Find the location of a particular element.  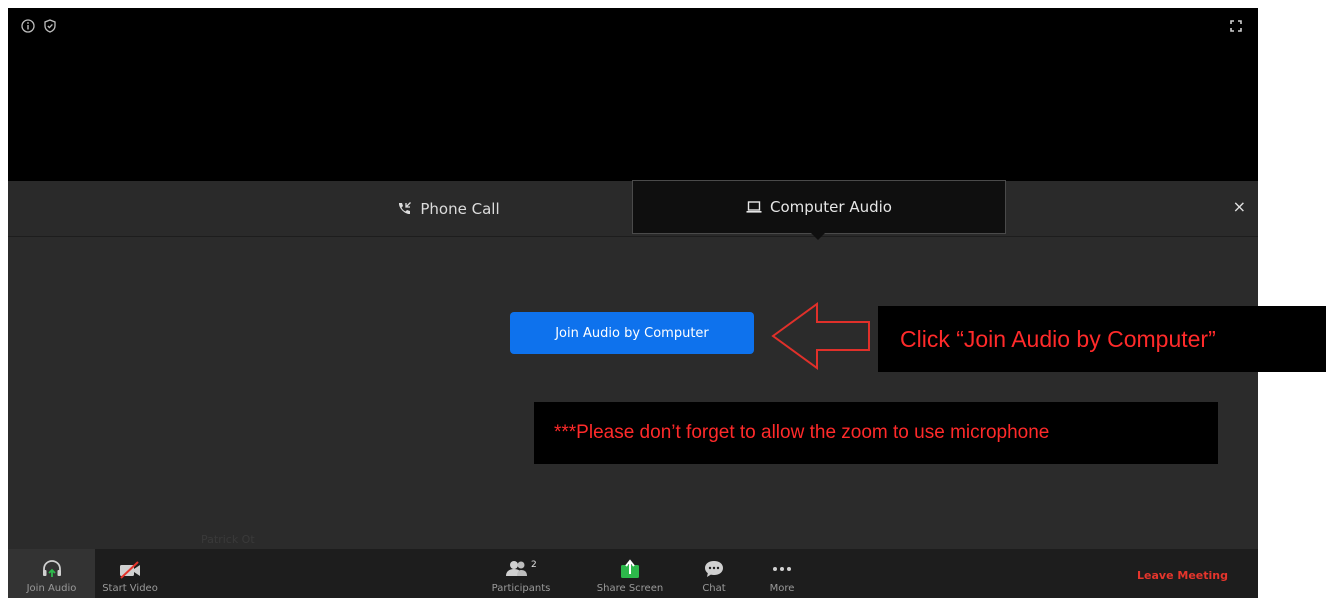

tab-computer-audio: Computer Audio is located at coordinates (819, 210).